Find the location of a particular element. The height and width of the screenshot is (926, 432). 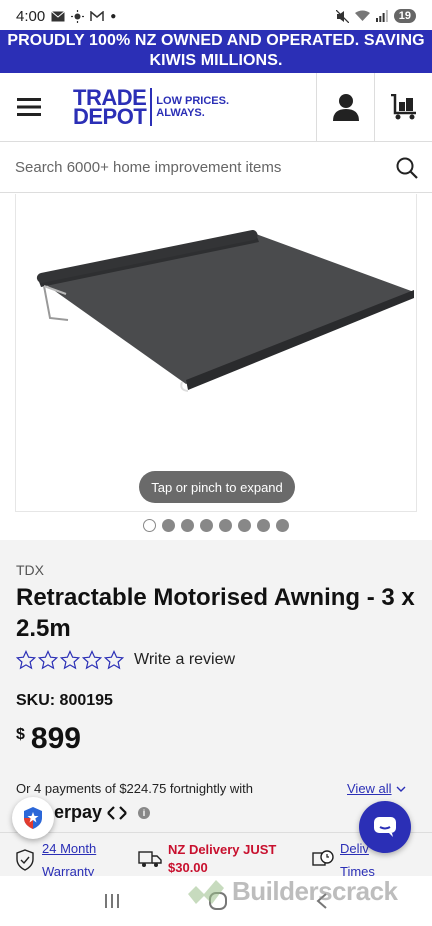

logo-line-2: DEPOT is located at coordinates (110, 116).